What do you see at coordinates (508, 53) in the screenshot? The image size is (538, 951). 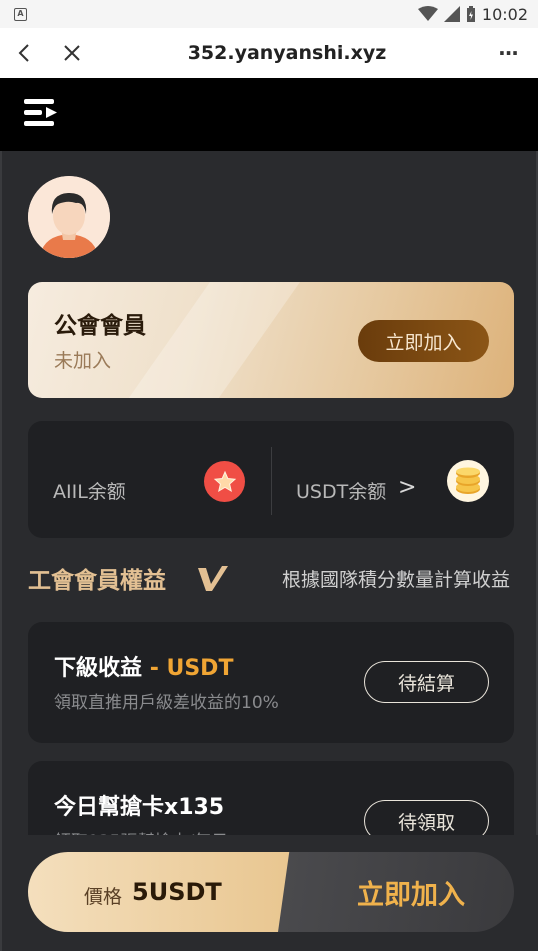 I see `more-button: ···` at bounding box center [508, 53].